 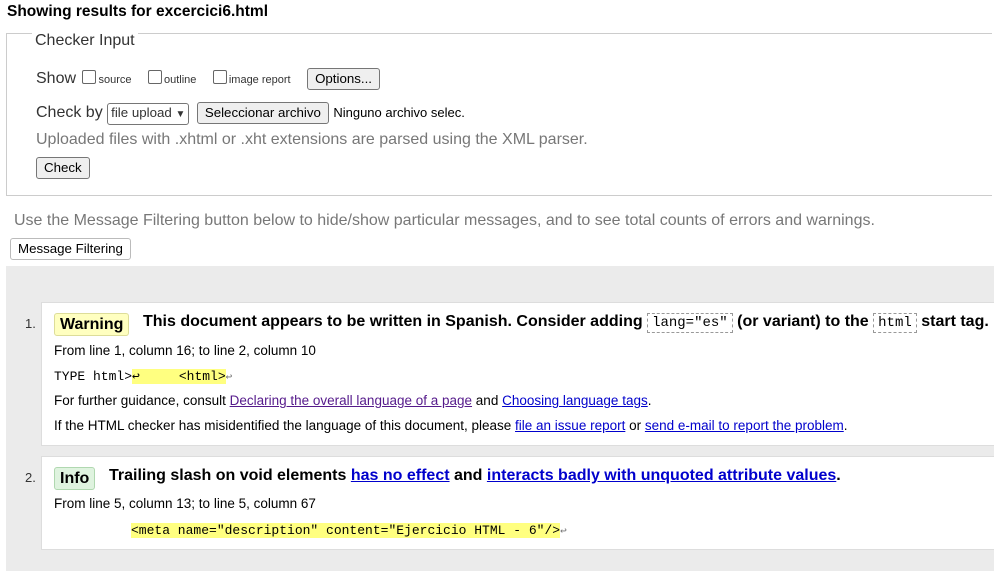 I want to click on info-badge: Info, so click(x=75, y=478).